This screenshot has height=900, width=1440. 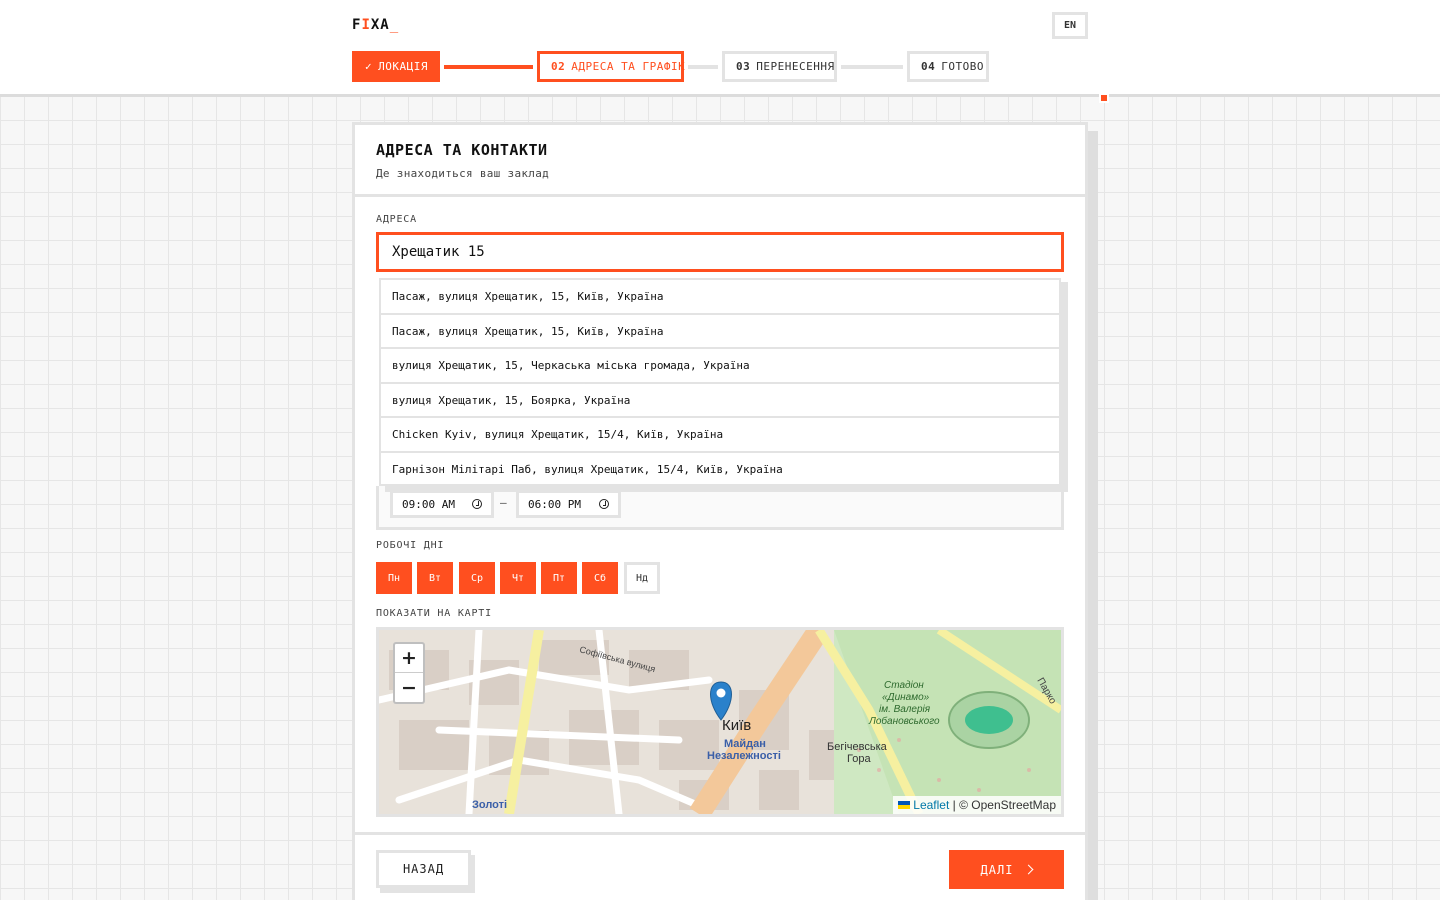 What do you see at coordinates (369, 66) in the screenshot?
I see `check-icon: ✓` at bounding box center [369, 66].